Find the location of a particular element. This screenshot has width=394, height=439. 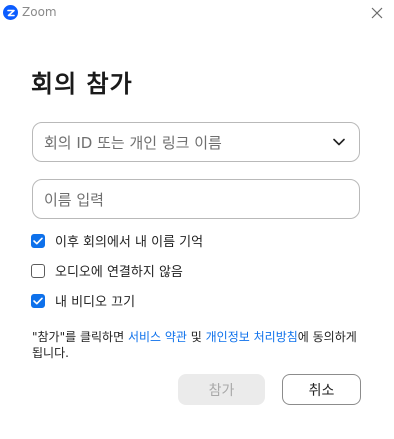

option-no-audio: 오디오에 연결하지 않음 is located at coordinates (107, 270).